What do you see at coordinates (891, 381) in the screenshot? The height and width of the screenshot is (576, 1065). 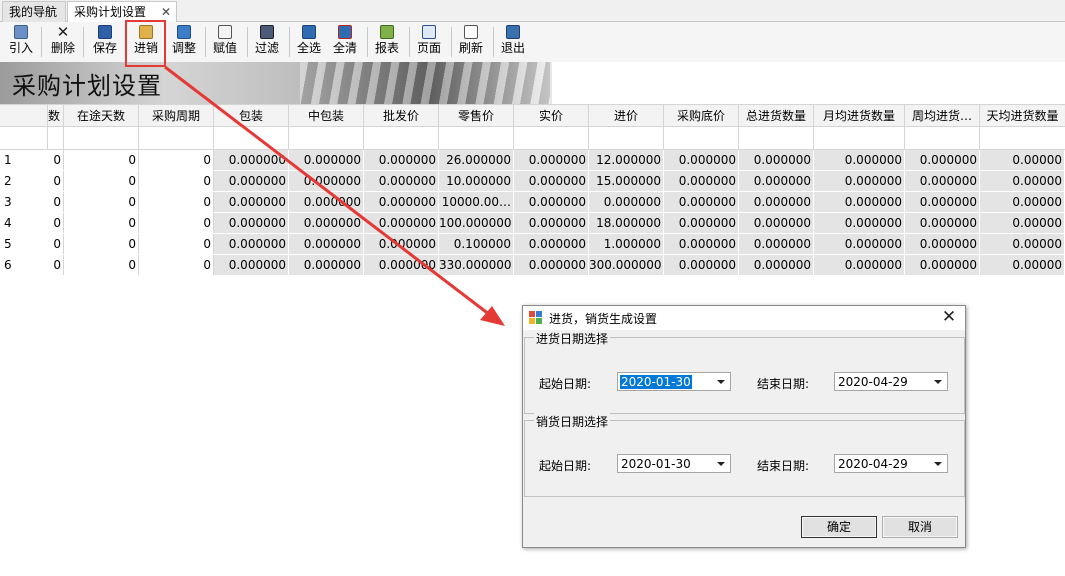 I see `purchase-end-date-combo: 2020-04-29` at bounding box center [891, 381].